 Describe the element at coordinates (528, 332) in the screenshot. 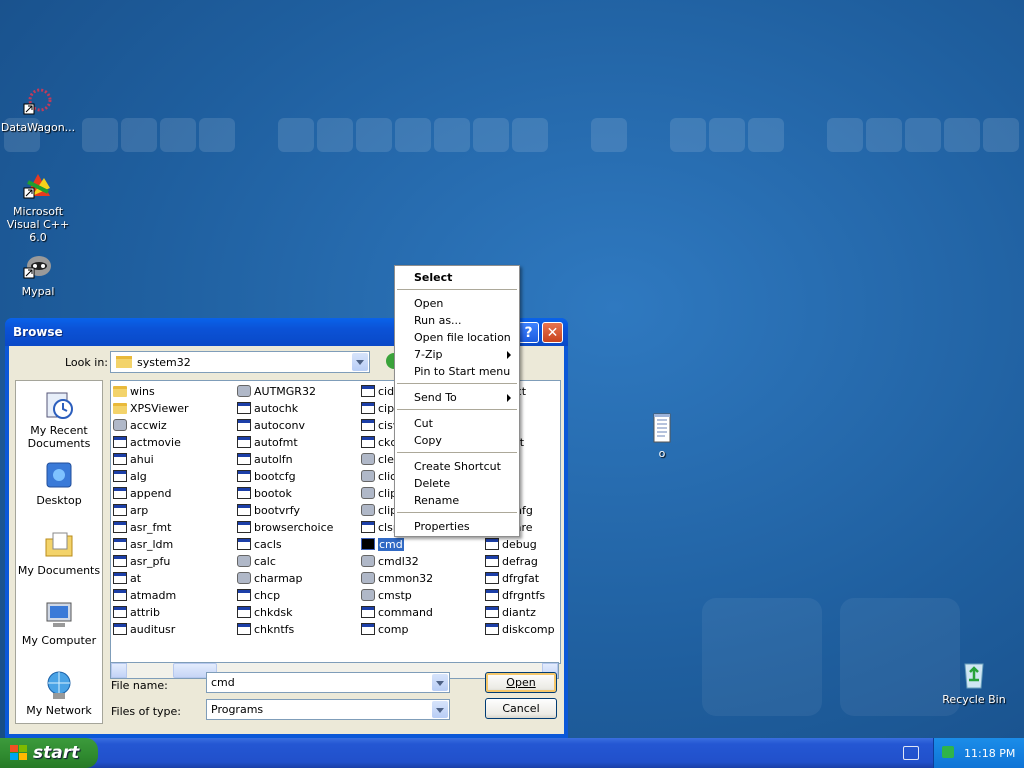

I see `help-button: ?` at that location.